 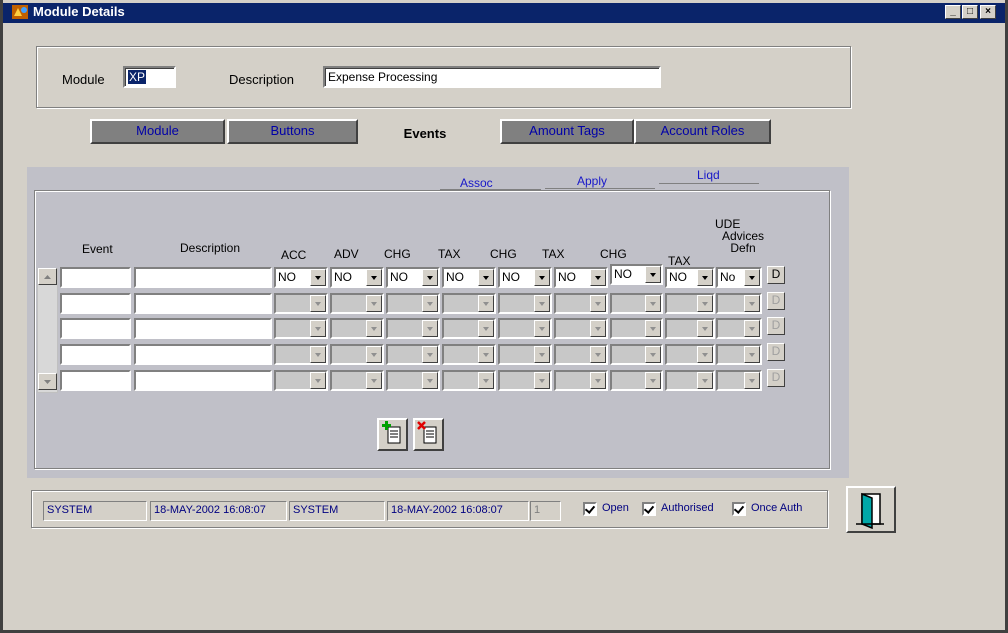 I want to click on col-header-description: Description, so click(x=210, y=248).